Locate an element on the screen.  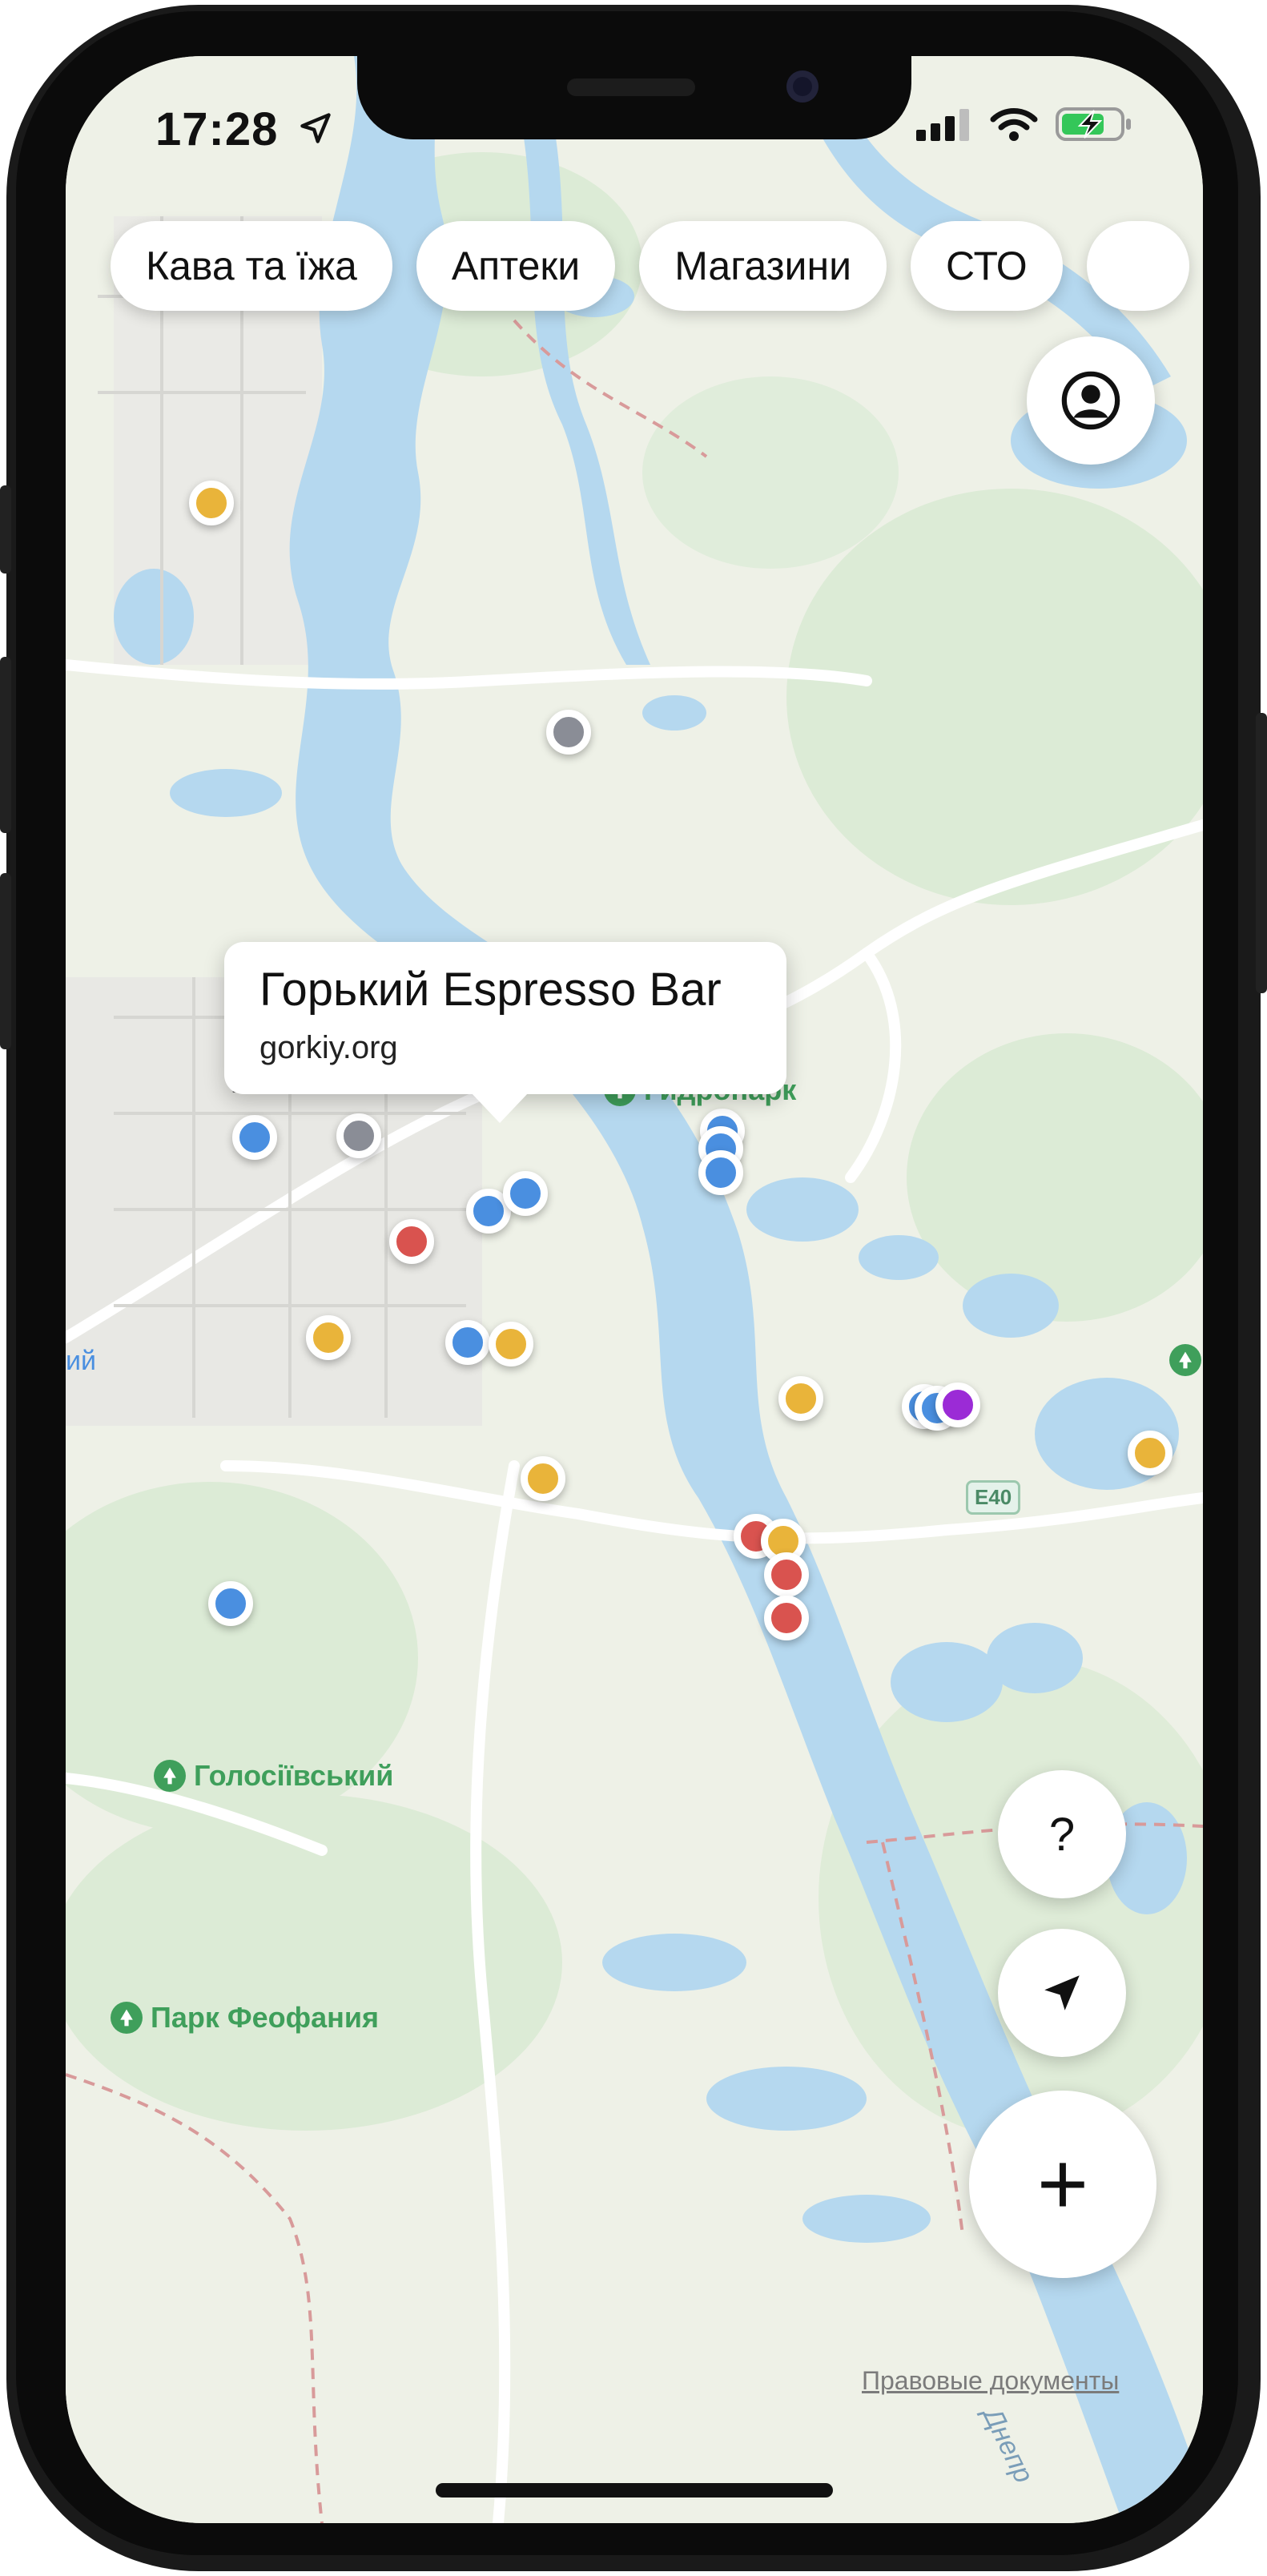
front-camera is located at coordinates (802, 86).